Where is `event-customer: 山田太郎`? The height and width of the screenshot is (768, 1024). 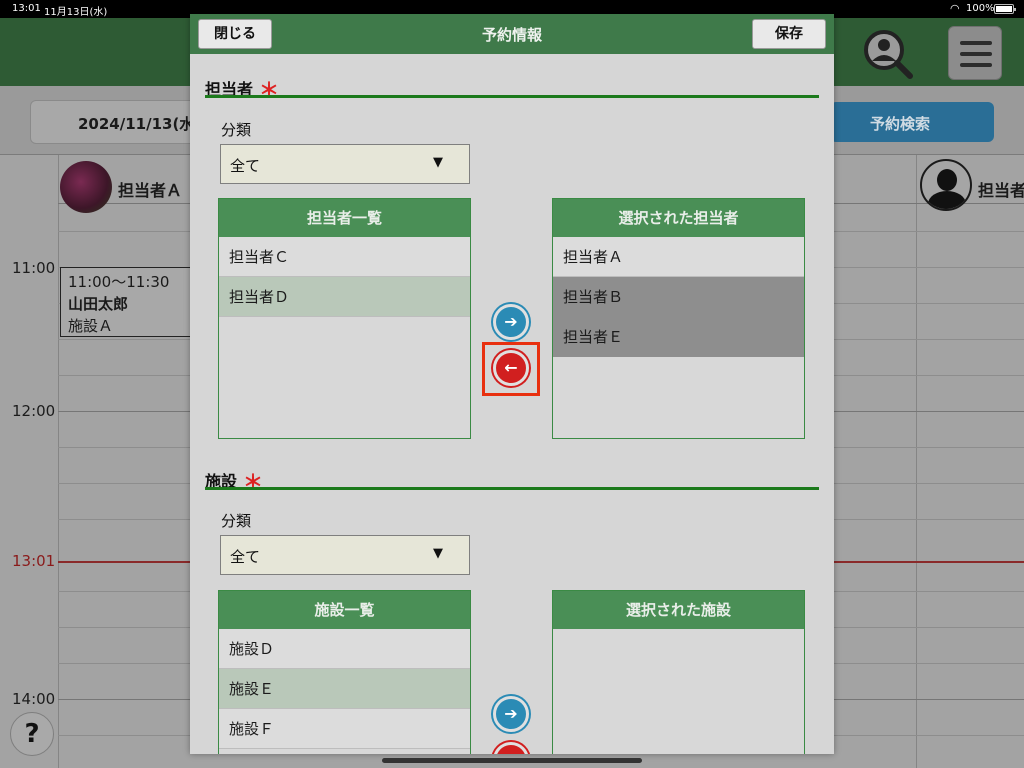 event-customer: 山田太郎 is located at coordinates (98, 304).